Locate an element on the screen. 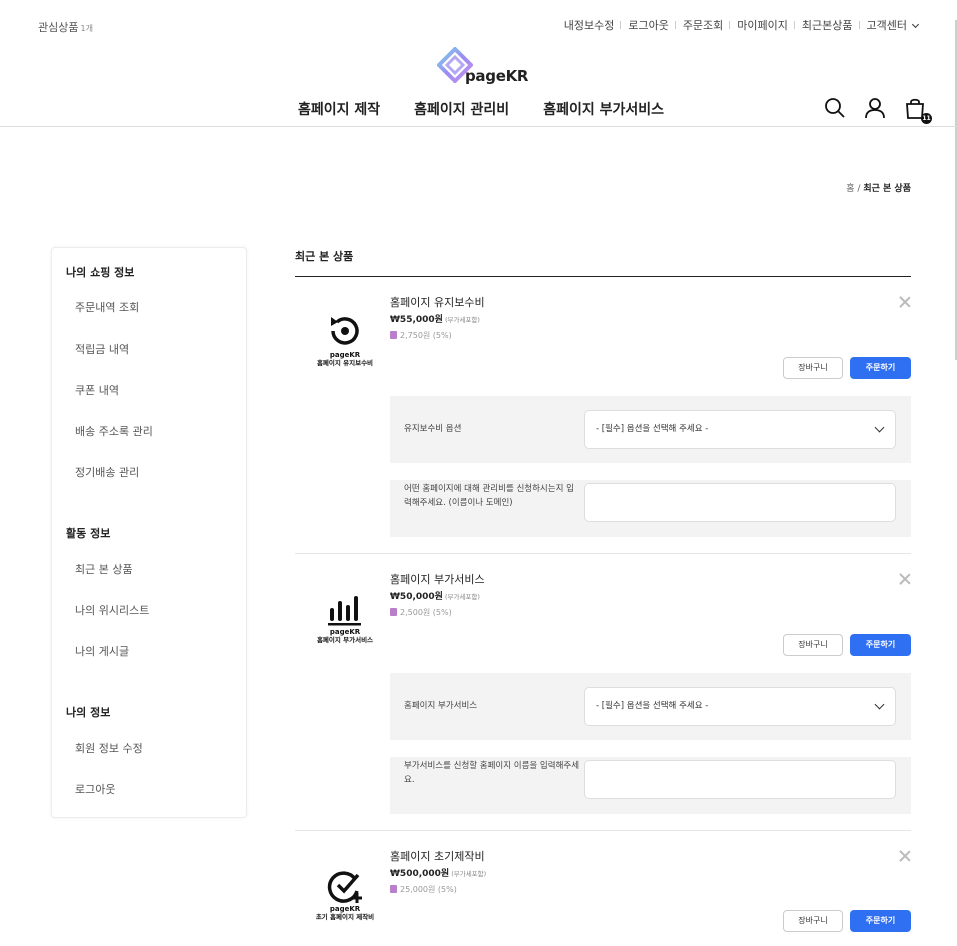 The width and height of the screenshot is (957, 946). cart-count-badge: 11 is located at coordinates (926, 118).